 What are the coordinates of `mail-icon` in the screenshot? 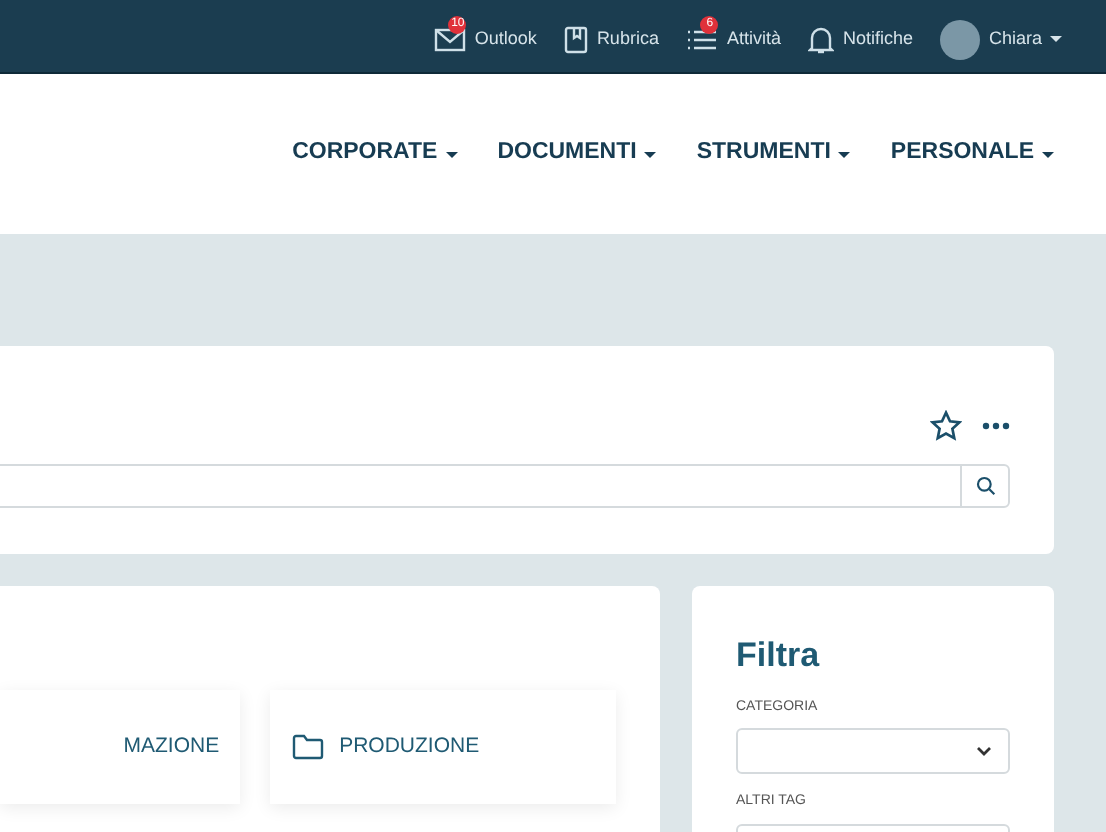 It's located at (450, 39).